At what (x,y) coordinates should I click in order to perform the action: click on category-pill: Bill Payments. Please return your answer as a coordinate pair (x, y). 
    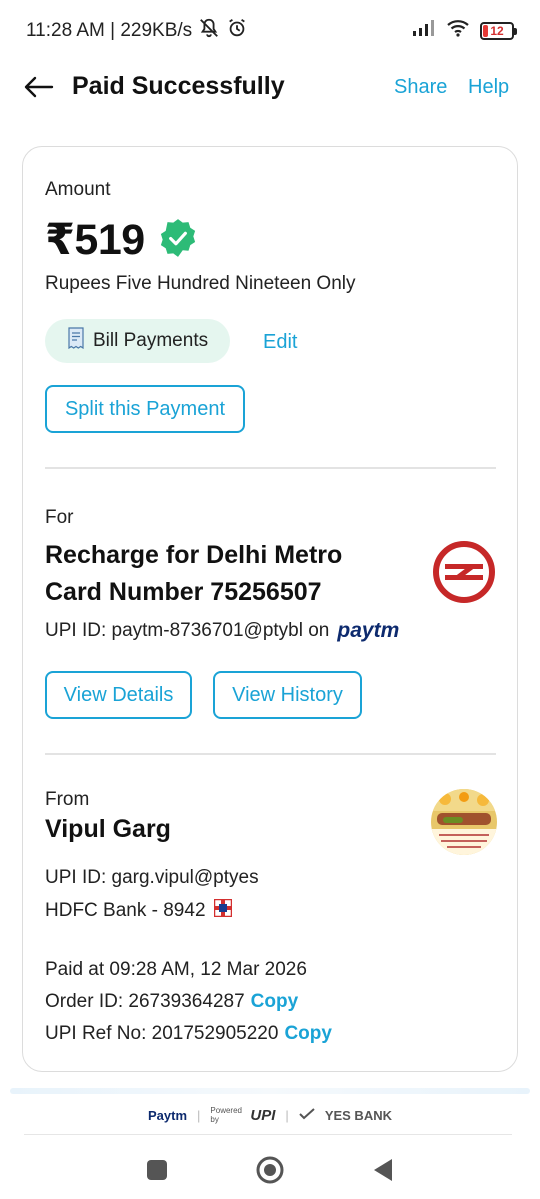
    Looking at the image, I should click on (138, 341).